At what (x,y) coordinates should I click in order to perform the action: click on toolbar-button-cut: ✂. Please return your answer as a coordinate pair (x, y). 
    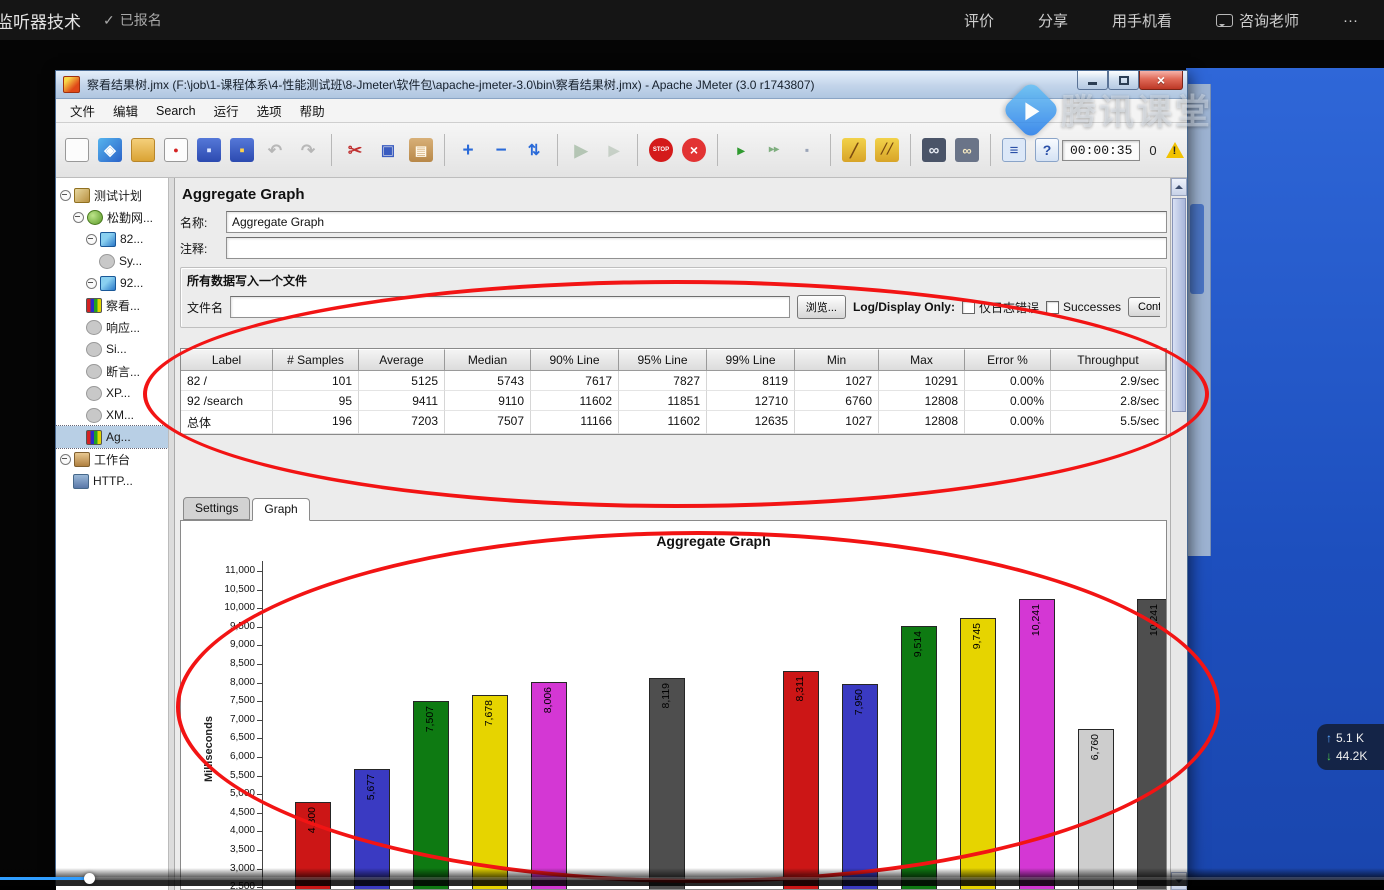
    Looking at the image, I should click on (355, 150).